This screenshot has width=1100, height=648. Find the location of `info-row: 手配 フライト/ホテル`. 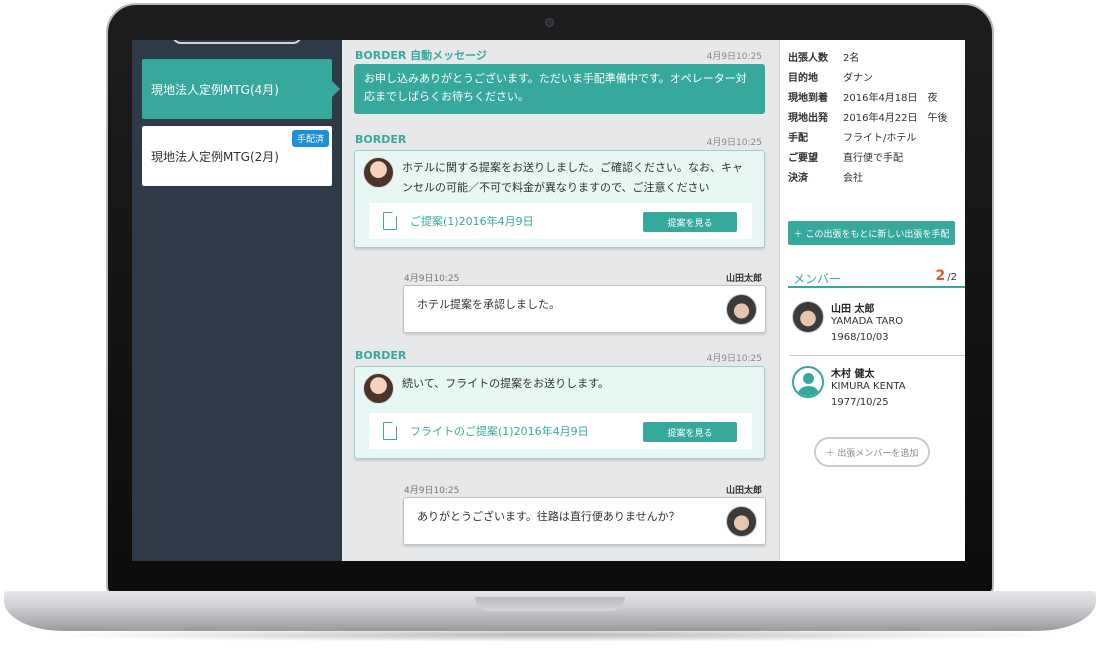

info-row: 手配 フライト/ホテル is located at coordinates (873, 136).